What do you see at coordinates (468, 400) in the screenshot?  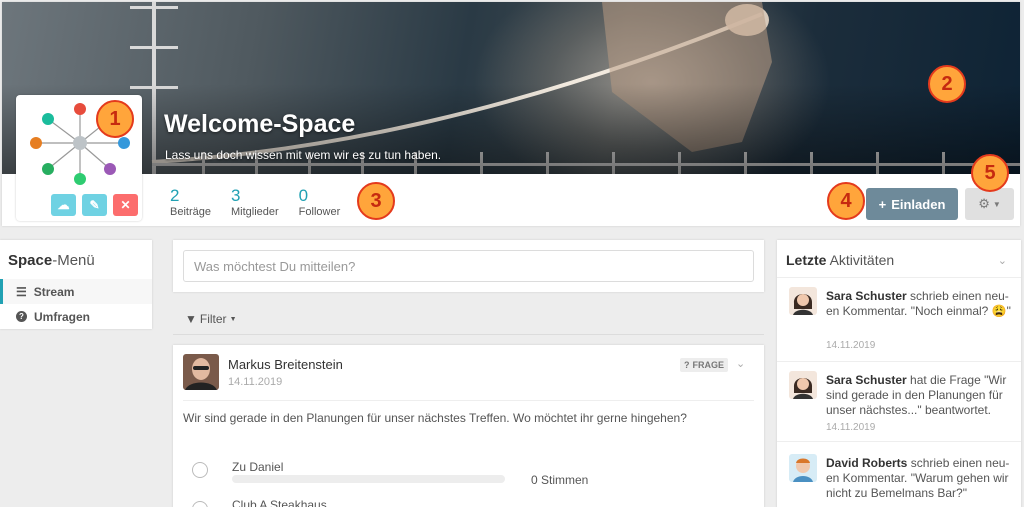 I see `post-separator` at bounding box center [468, 400].